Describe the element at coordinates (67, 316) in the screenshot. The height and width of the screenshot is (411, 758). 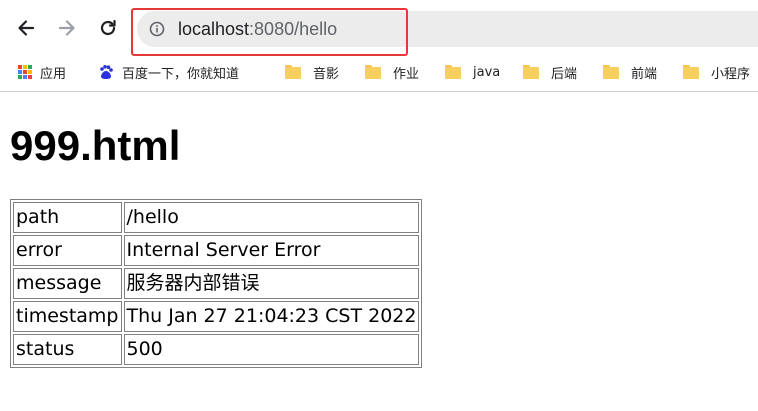
I see `row-key: timestamp` at that location.